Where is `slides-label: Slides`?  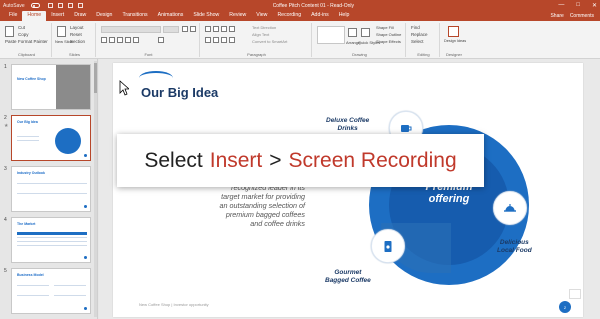 slides-label: Slides is located at coordinates (74, 54).